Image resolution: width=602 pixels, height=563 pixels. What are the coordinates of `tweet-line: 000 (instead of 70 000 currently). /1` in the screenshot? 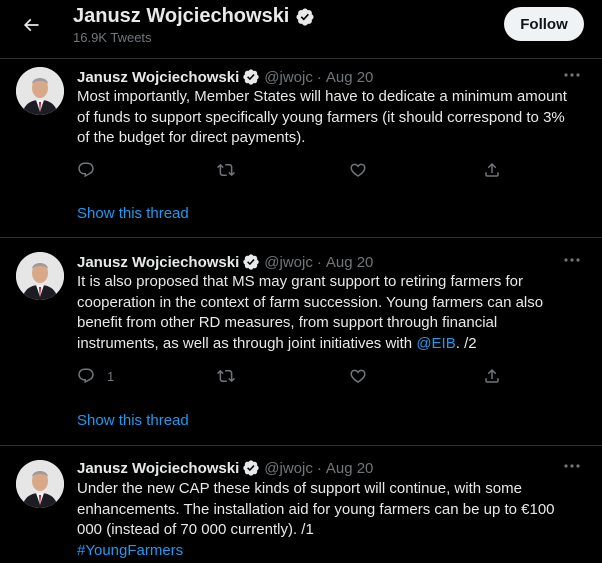 It's located at (195, 529).